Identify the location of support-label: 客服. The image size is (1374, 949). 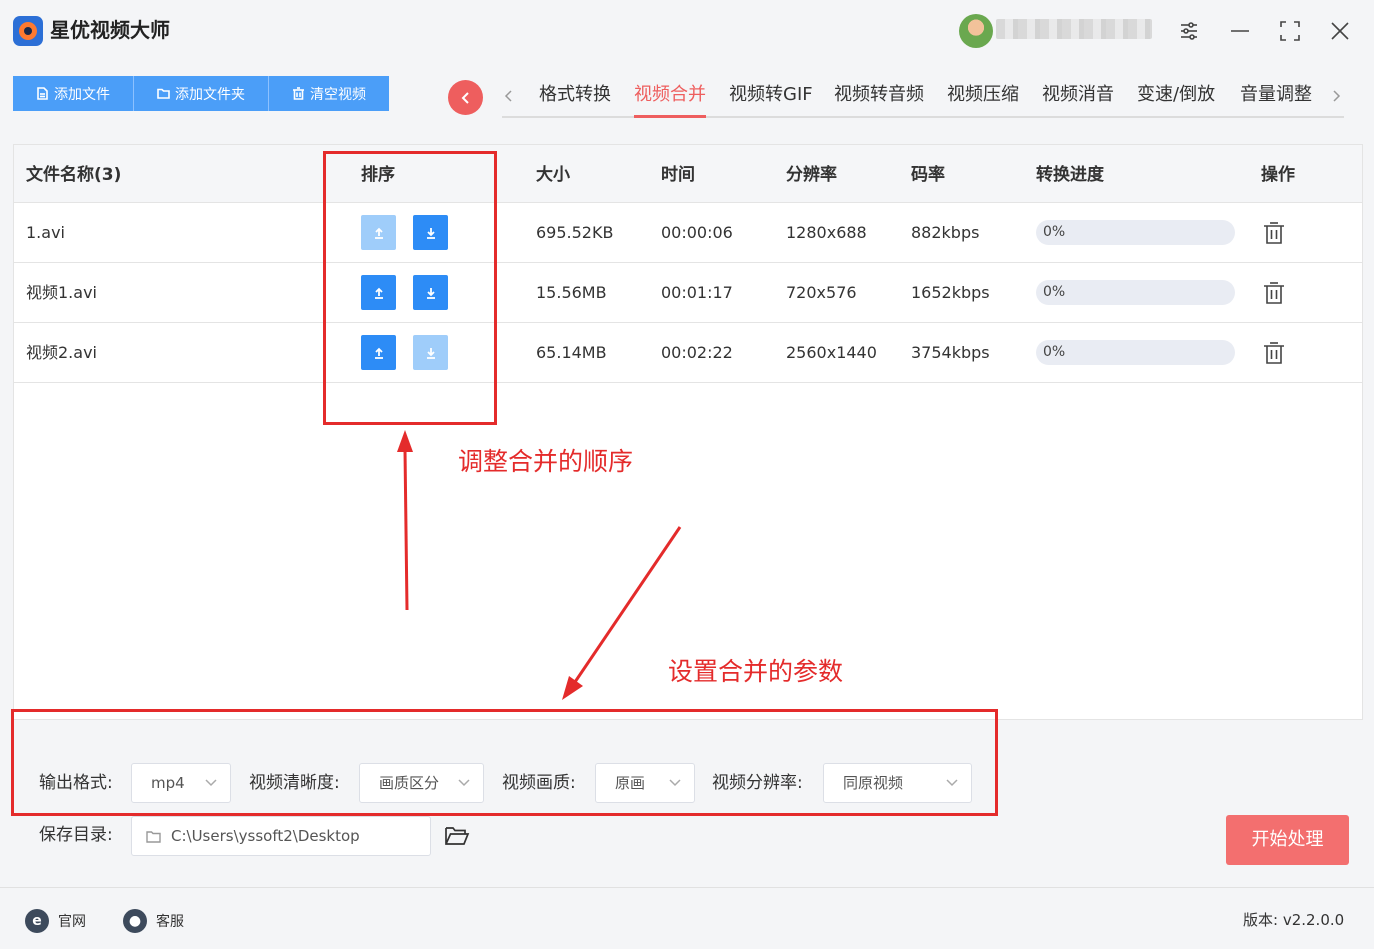
(170, 922).